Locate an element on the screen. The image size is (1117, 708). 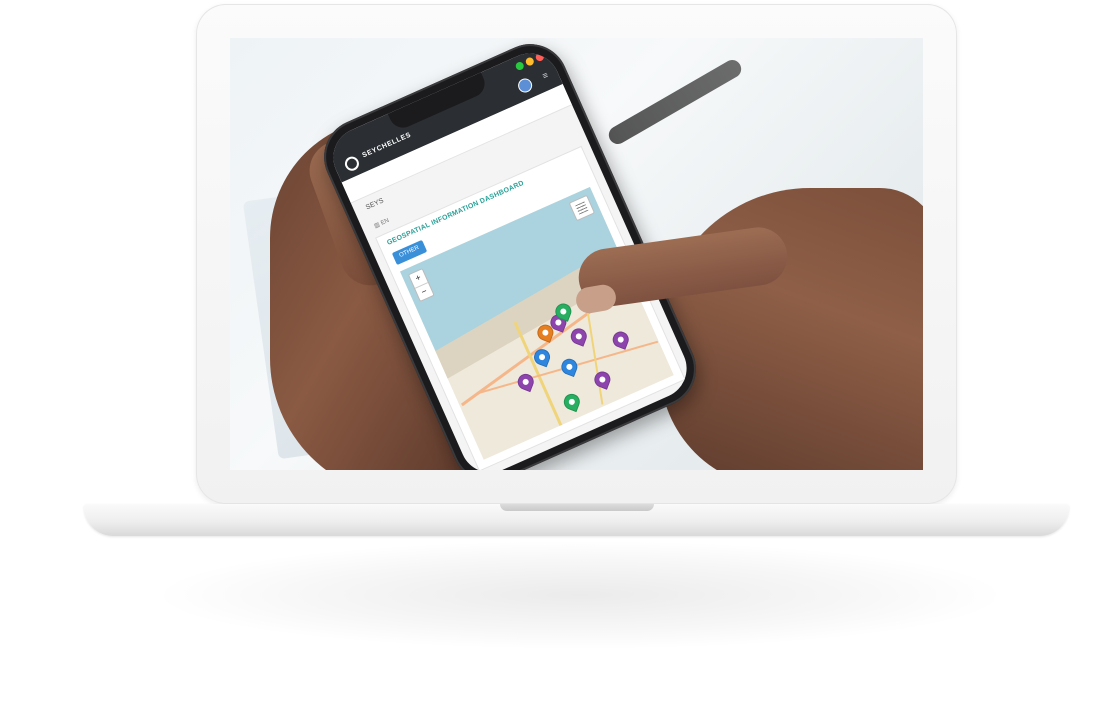
hamburger-menu-icon: ≡ is located at coordinates (545, 75).